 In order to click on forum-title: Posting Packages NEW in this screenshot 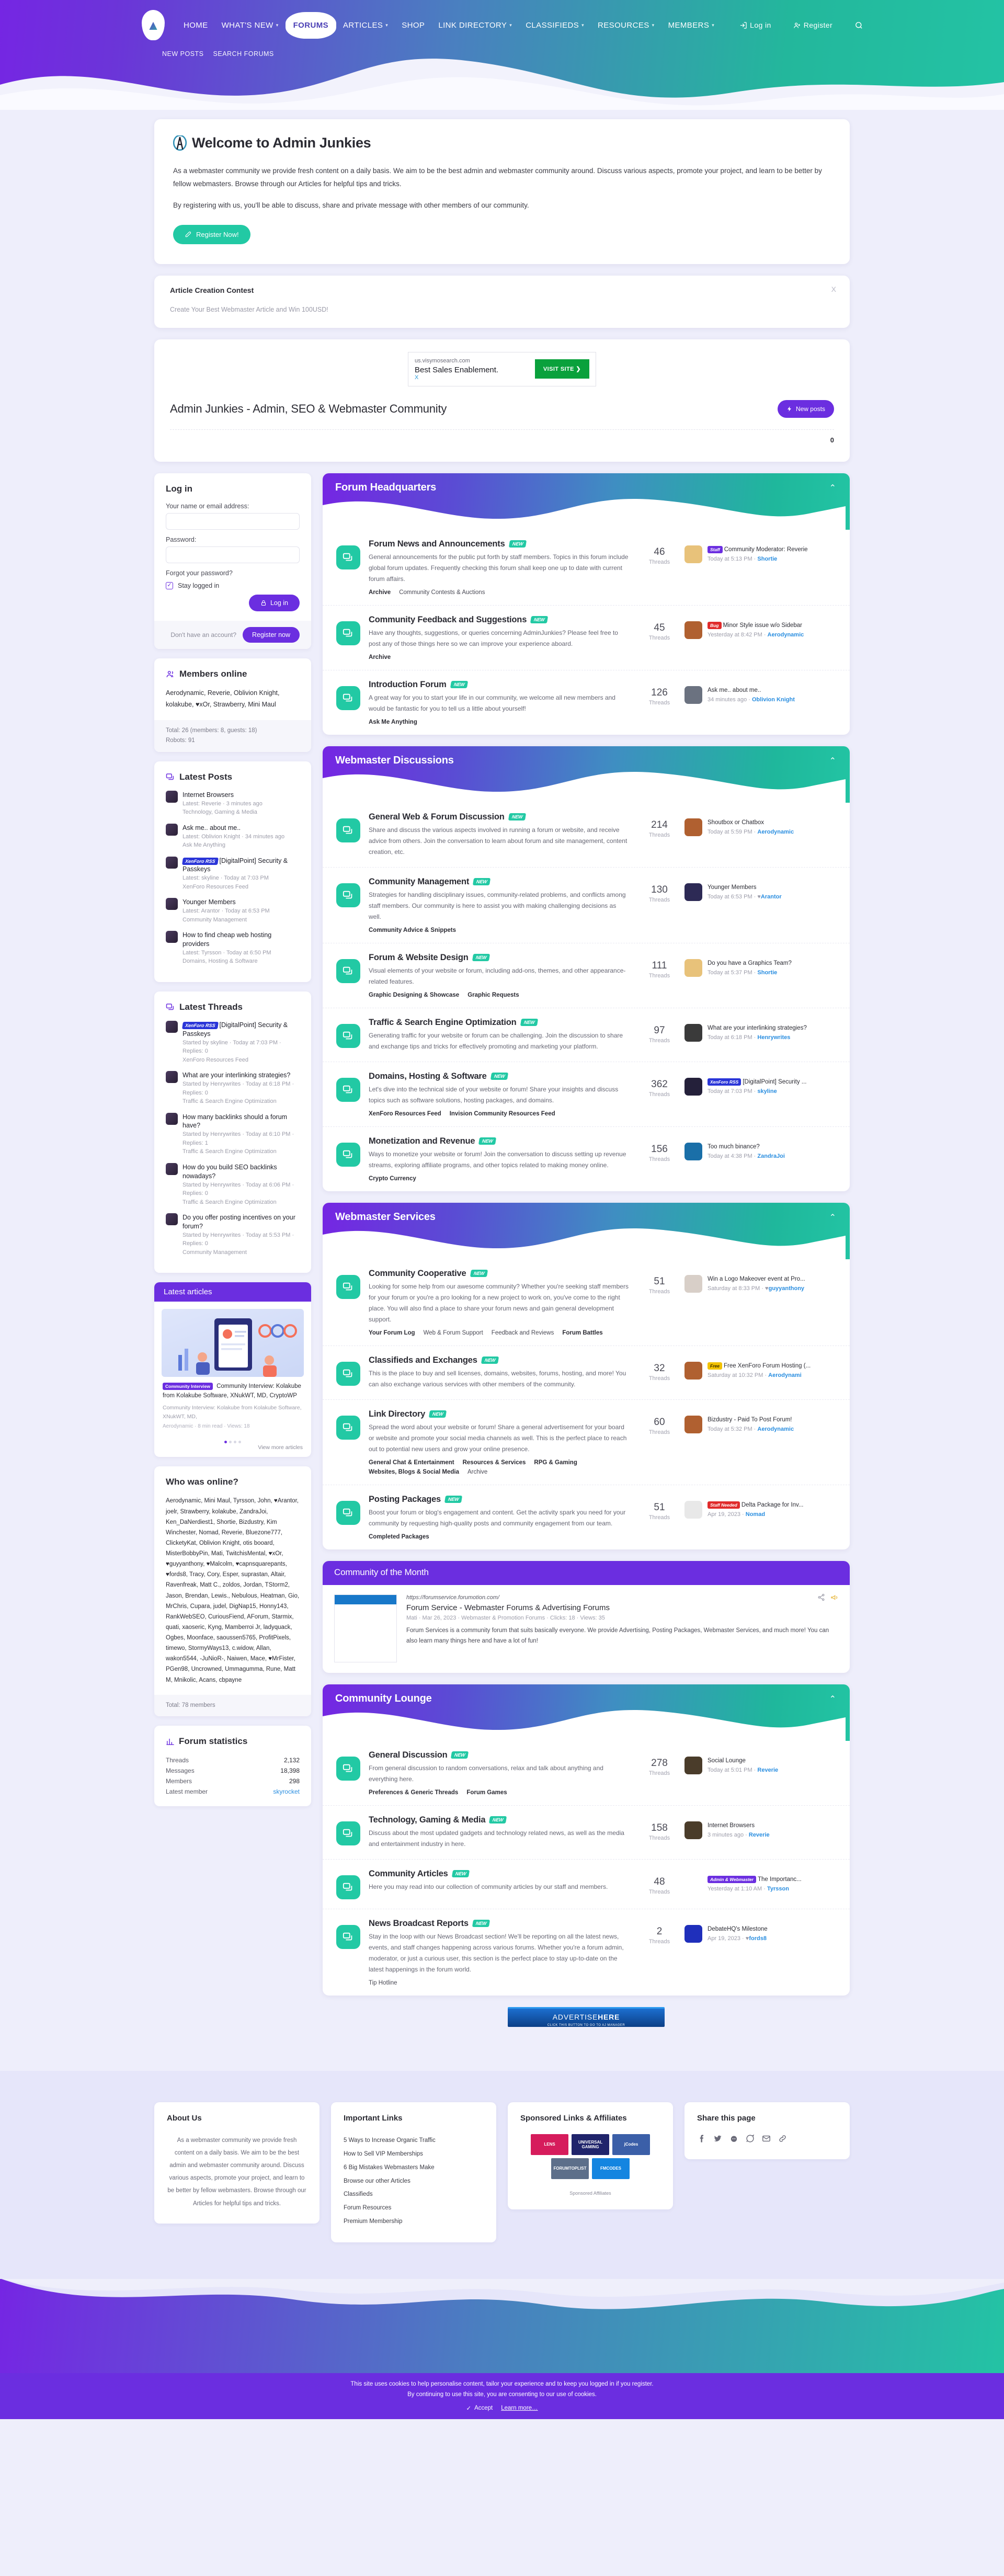, I will do `click(499, 1500)`.